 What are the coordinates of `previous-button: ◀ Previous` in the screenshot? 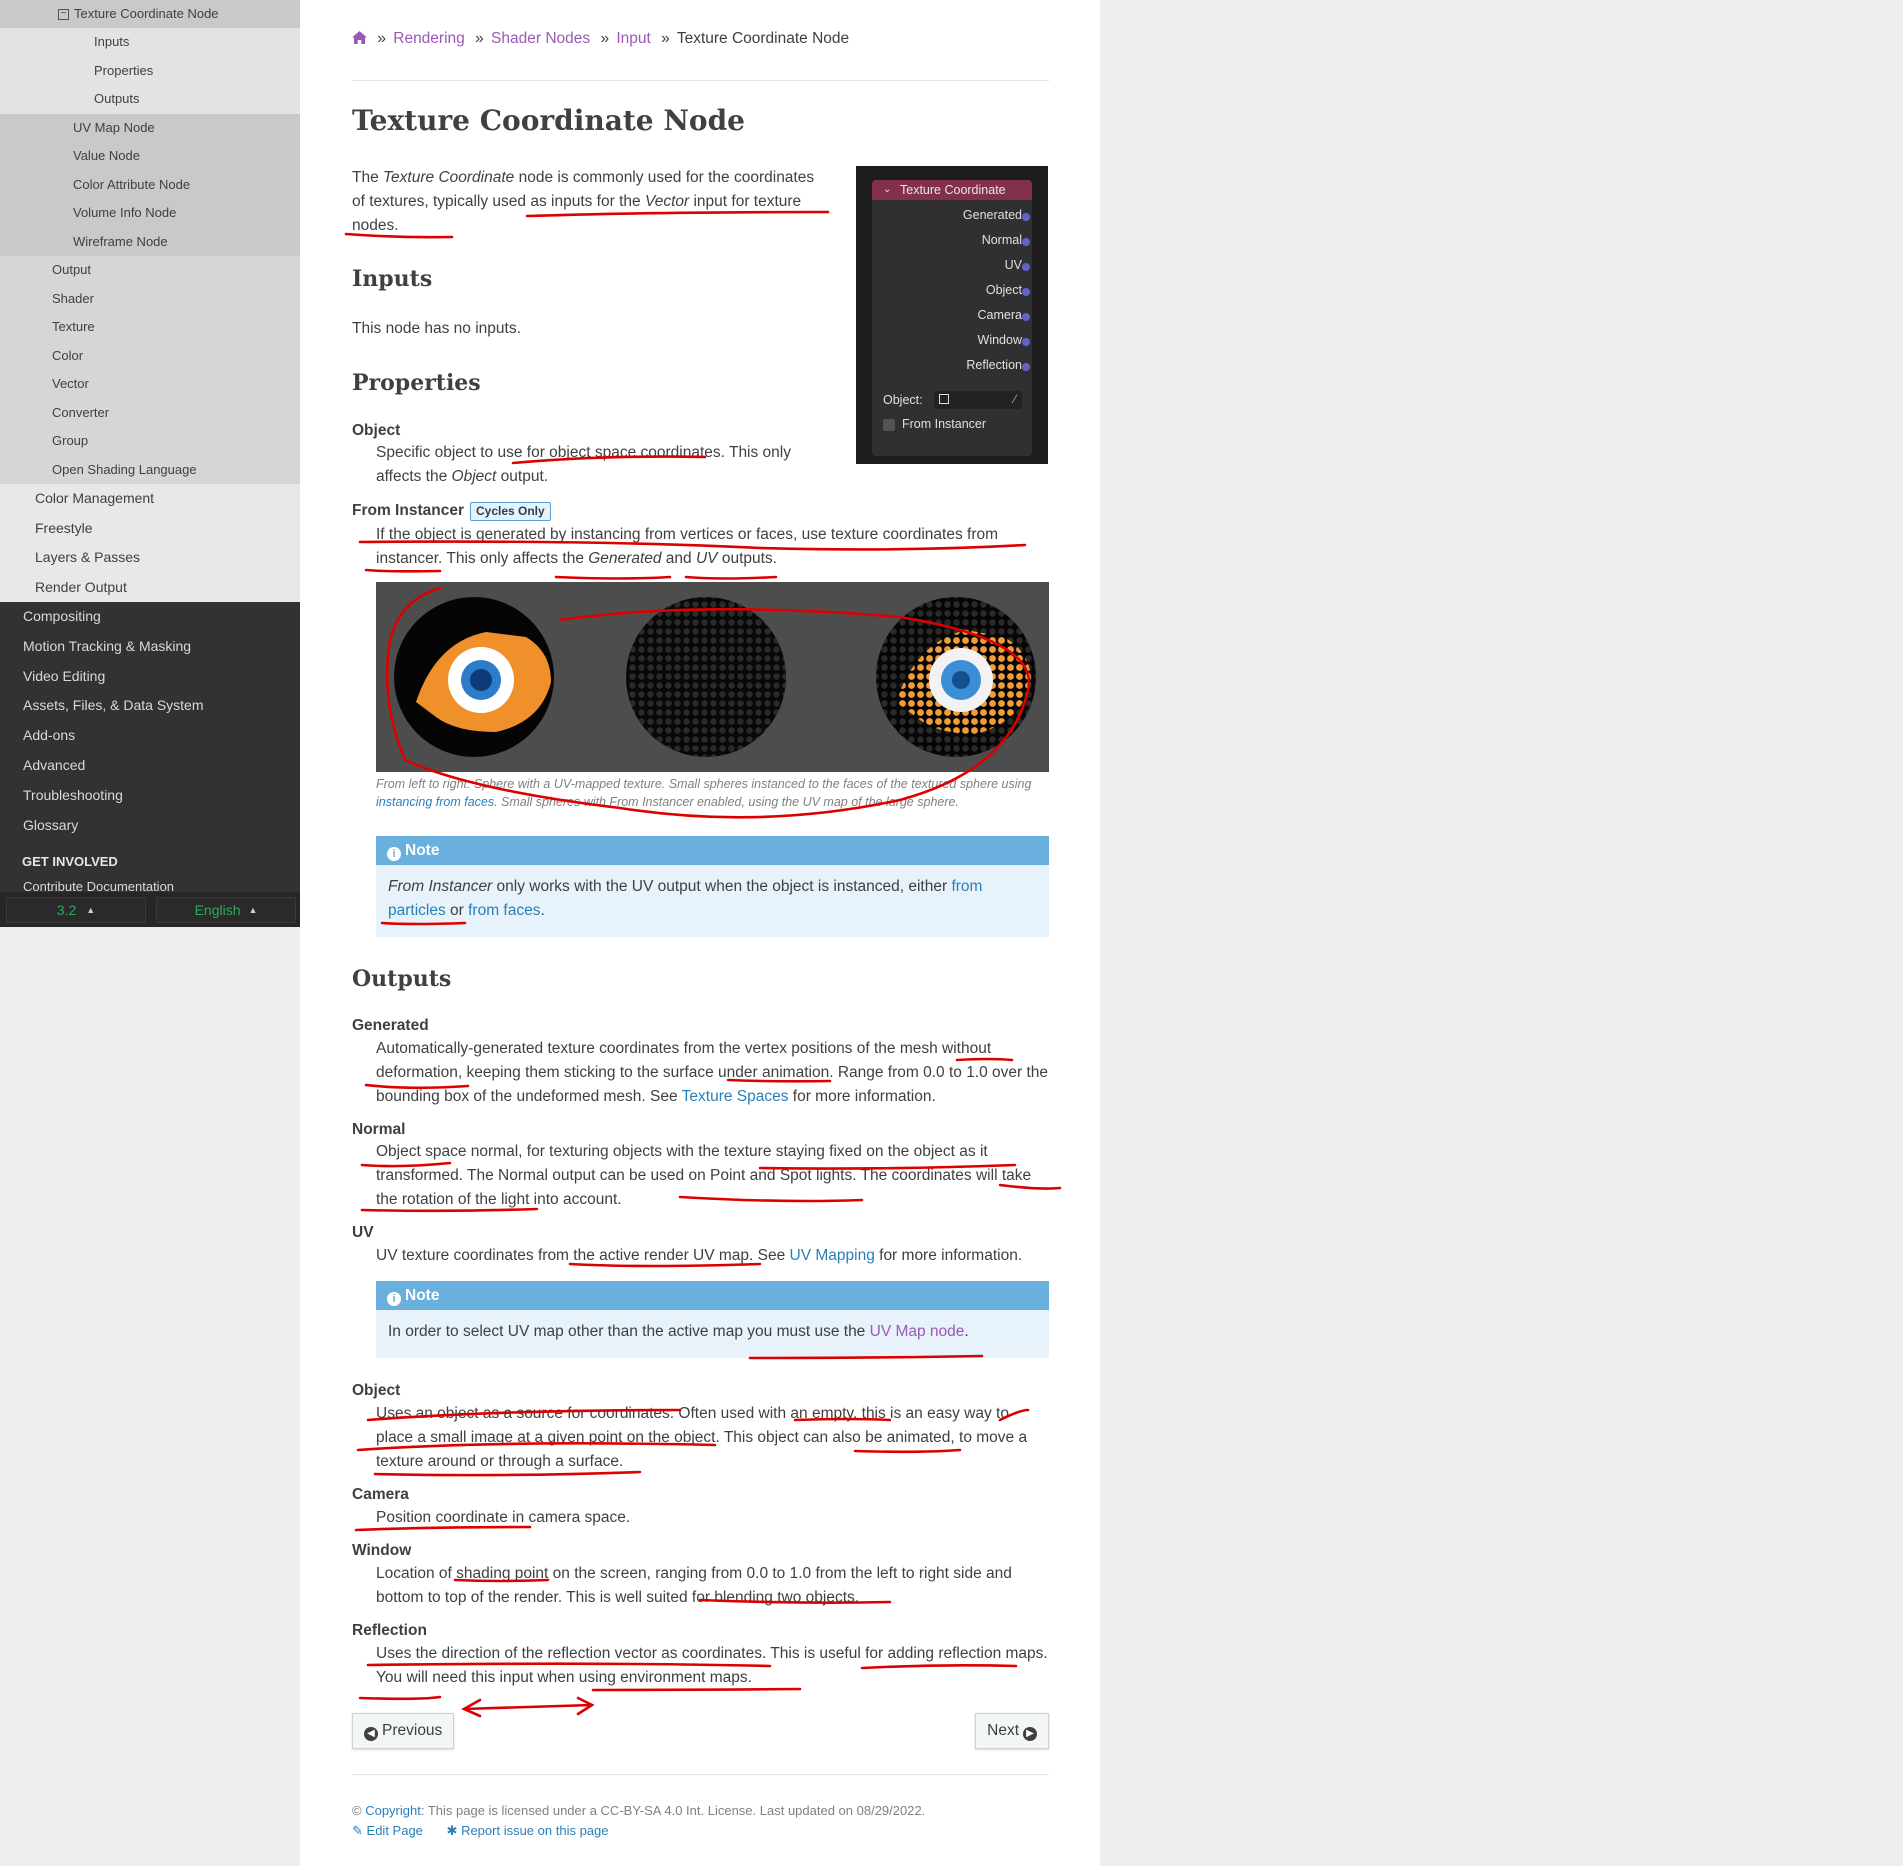 It's located at (403, 1731).